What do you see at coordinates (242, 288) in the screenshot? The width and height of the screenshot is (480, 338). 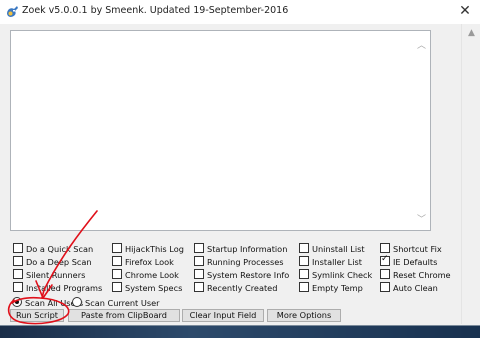 I see `option-label: Recently Created` at bounding box center [242, 288].